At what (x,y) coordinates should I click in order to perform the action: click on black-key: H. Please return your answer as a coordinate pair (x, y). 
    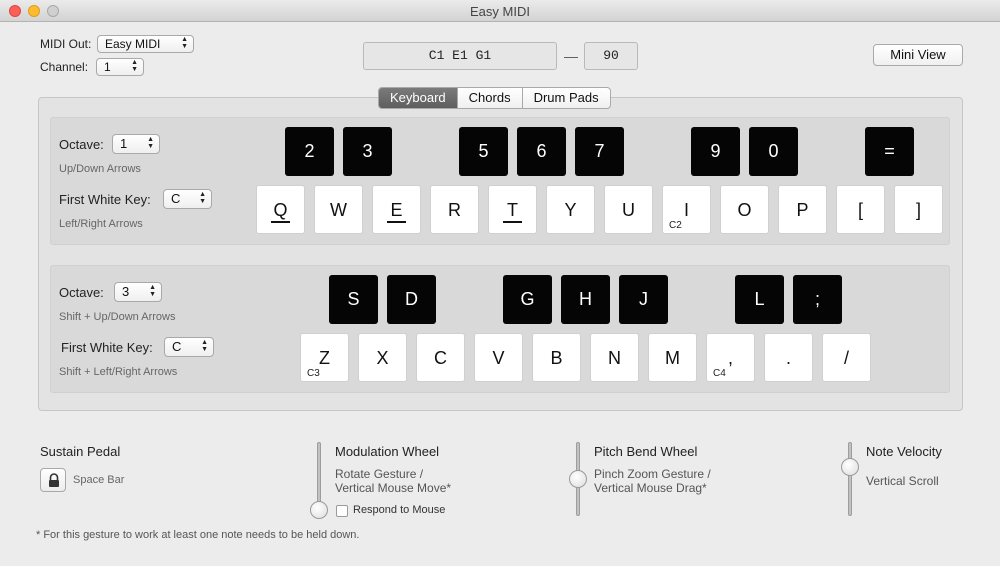
    Looking at the image, I should click on (585, 299).